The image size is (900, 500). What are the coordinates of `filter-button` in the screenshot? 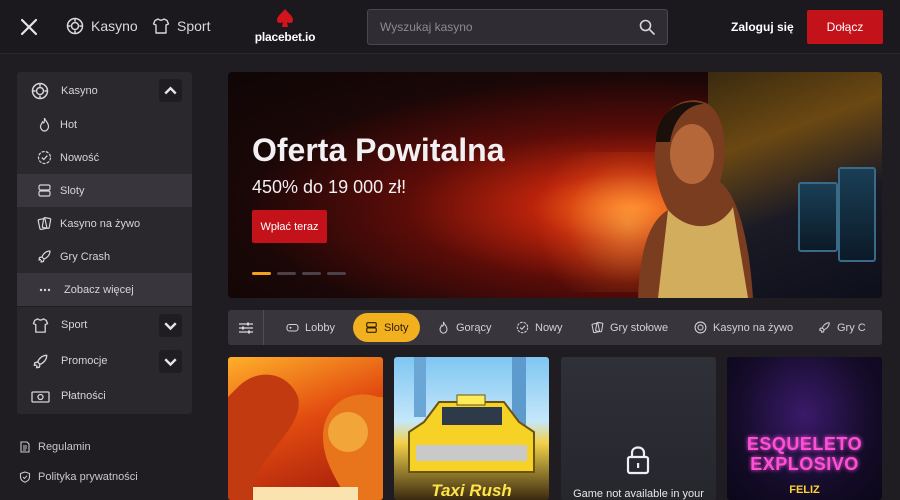 It's located at (246, 327).